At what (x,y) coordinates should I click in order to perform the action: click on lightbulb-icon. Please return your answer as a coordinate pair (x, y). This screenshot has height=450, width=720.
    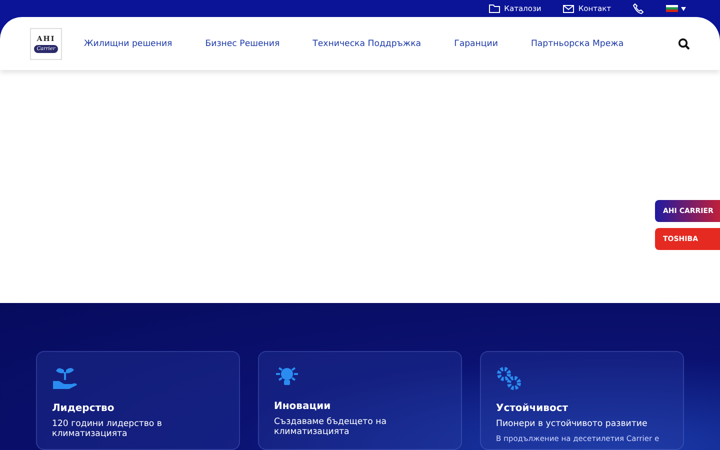
    Looking at the image, I should click on (287, 377).